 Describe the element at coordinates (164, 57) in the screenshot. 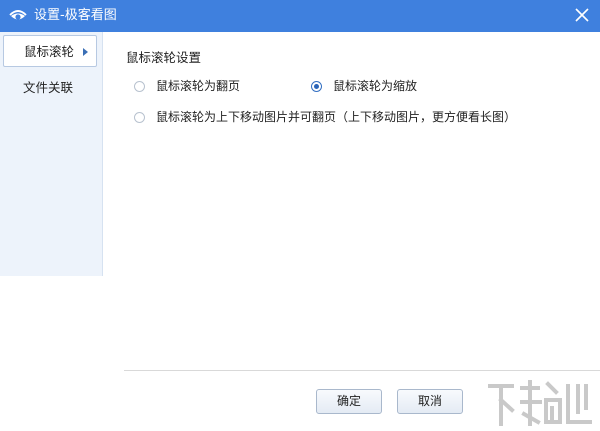

I see `section-title: 鼠标滚轮设置` at that location.